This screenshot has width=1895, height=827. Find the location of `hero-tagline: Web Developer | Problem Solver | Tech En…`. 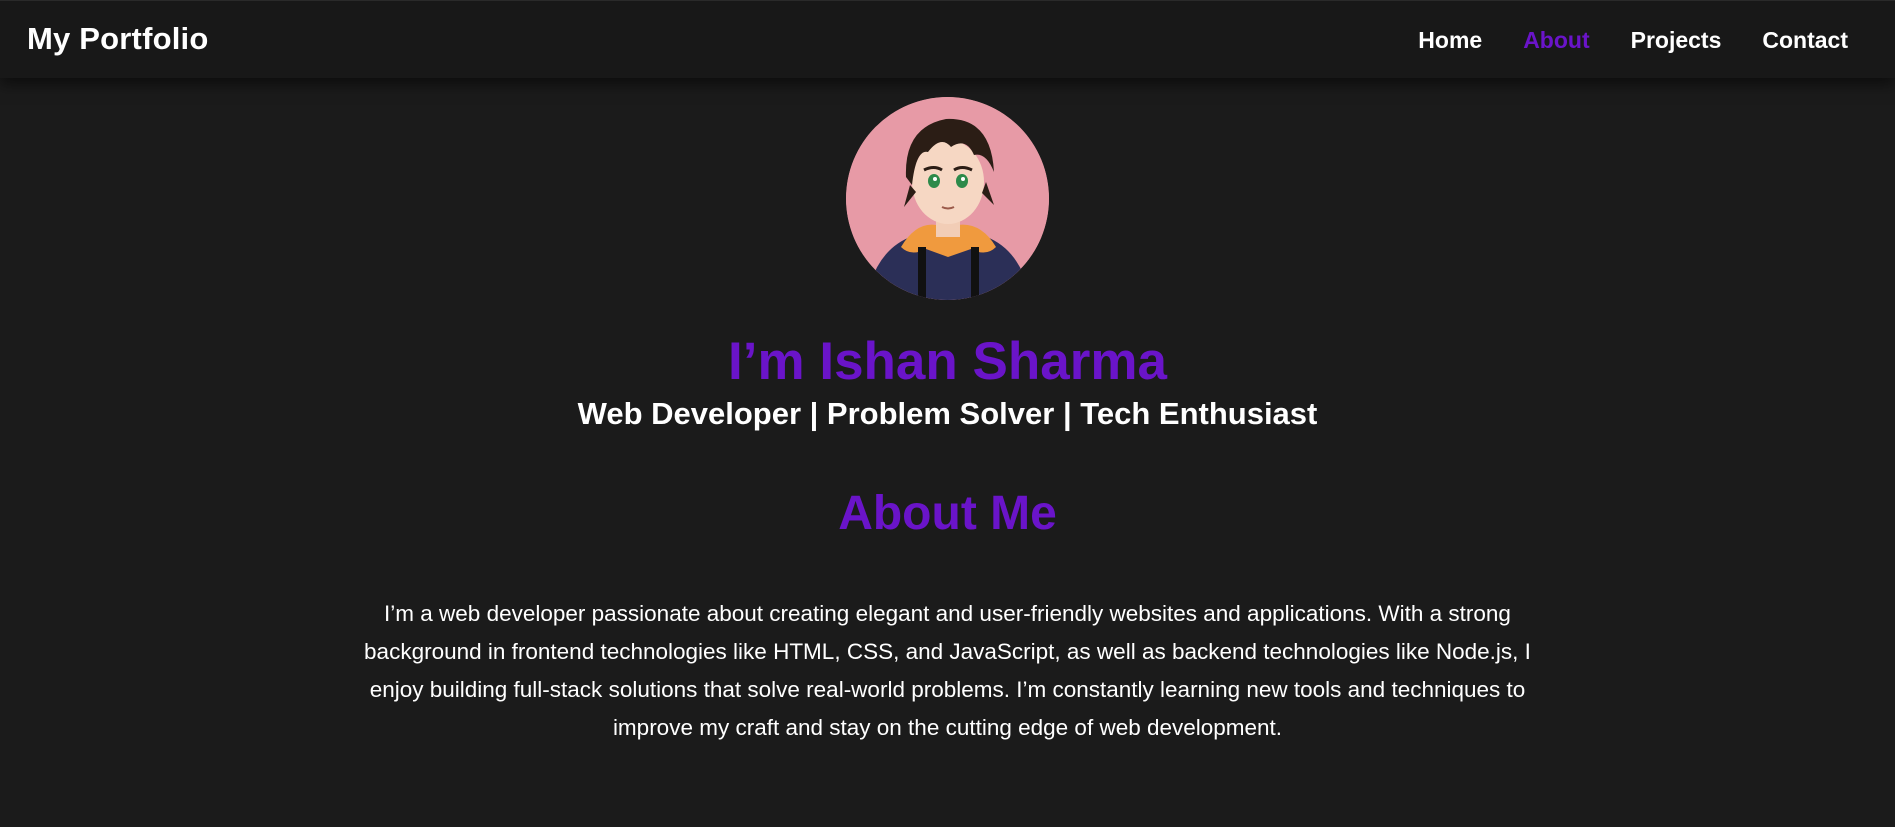

hero-tagline: Web Developer | Problem Solver | Tech En… is located at coordinates (947, 413).